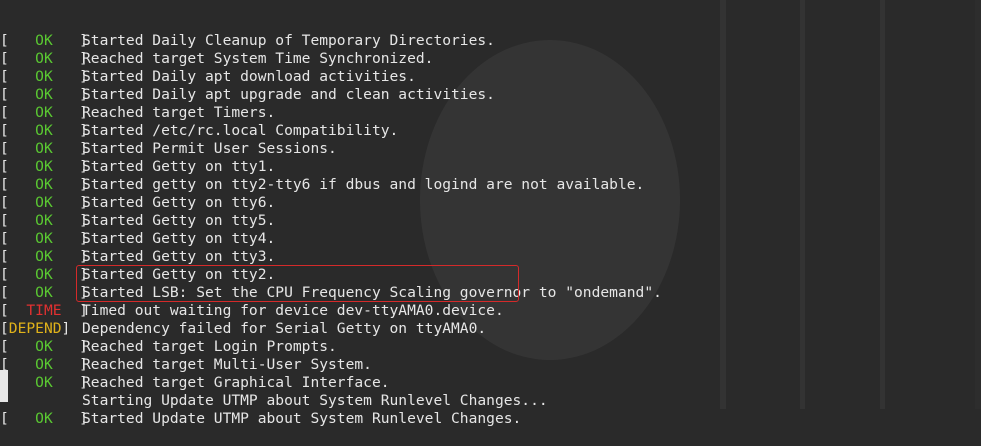 Image resolution: width=981 pixels, height=446 pixels. What do you see at coordinates (490, 167) in the screenshot?
I see `log-line: [ OK ] Started Getty on tty1.` at bounding box center [490, 167].